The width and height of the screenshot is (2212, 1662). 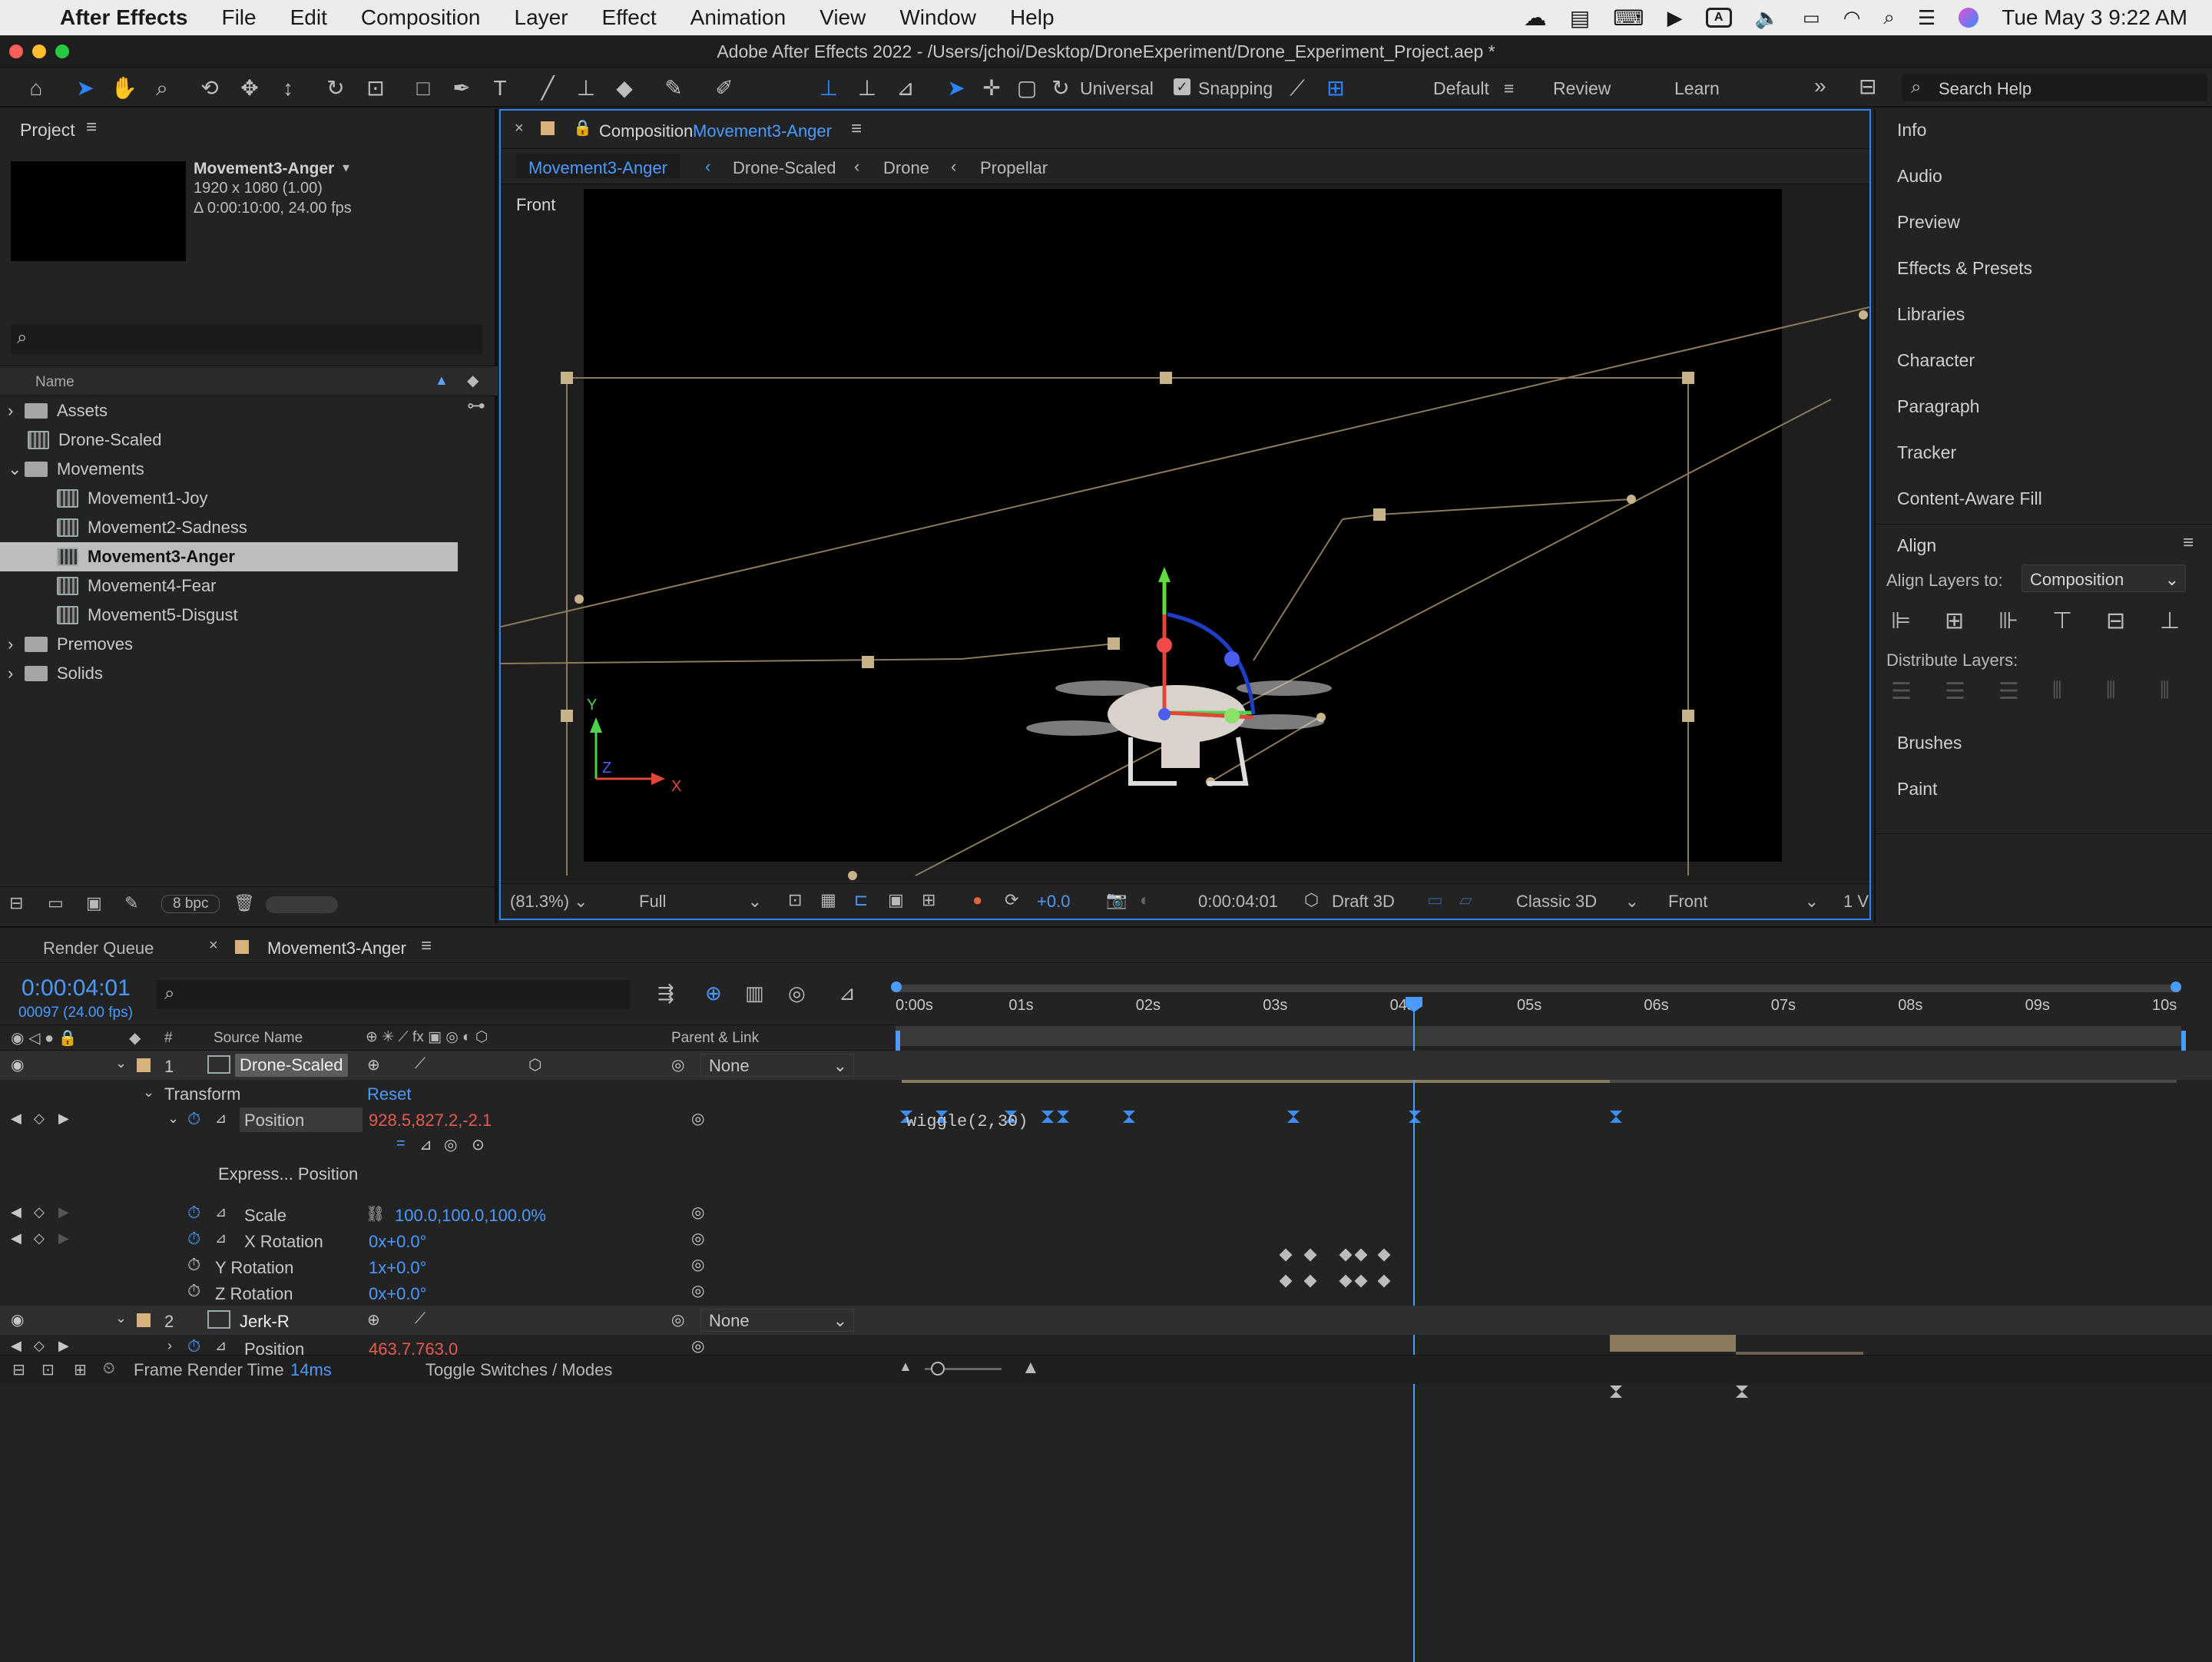 What do you see at coordinates (1936, 360) in the screenshot?
I see `panel-character: Character` at bounding box center [1936, 360].